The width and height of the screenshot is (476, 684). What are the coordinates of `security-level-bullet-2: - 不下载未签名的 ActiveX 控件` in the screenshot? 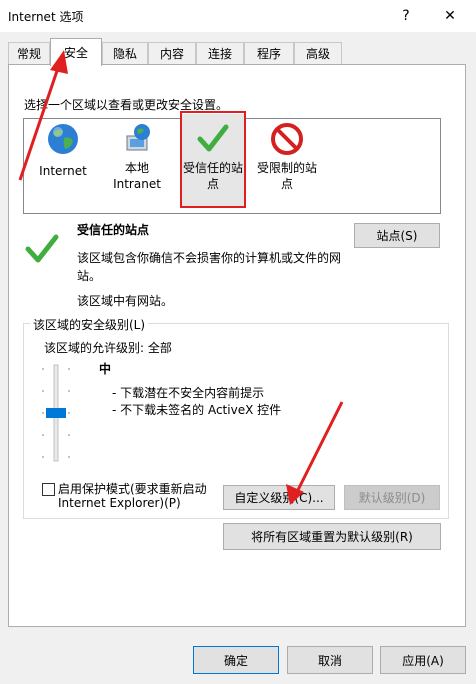 It's located at (197, 410).